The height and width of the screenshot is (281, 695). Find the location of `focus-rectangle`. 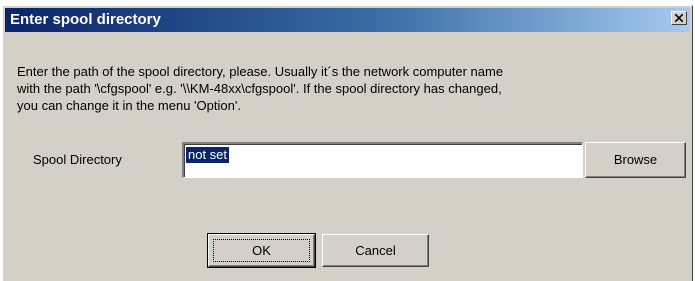

focus-rectangle is located at coordinates (261, 250).